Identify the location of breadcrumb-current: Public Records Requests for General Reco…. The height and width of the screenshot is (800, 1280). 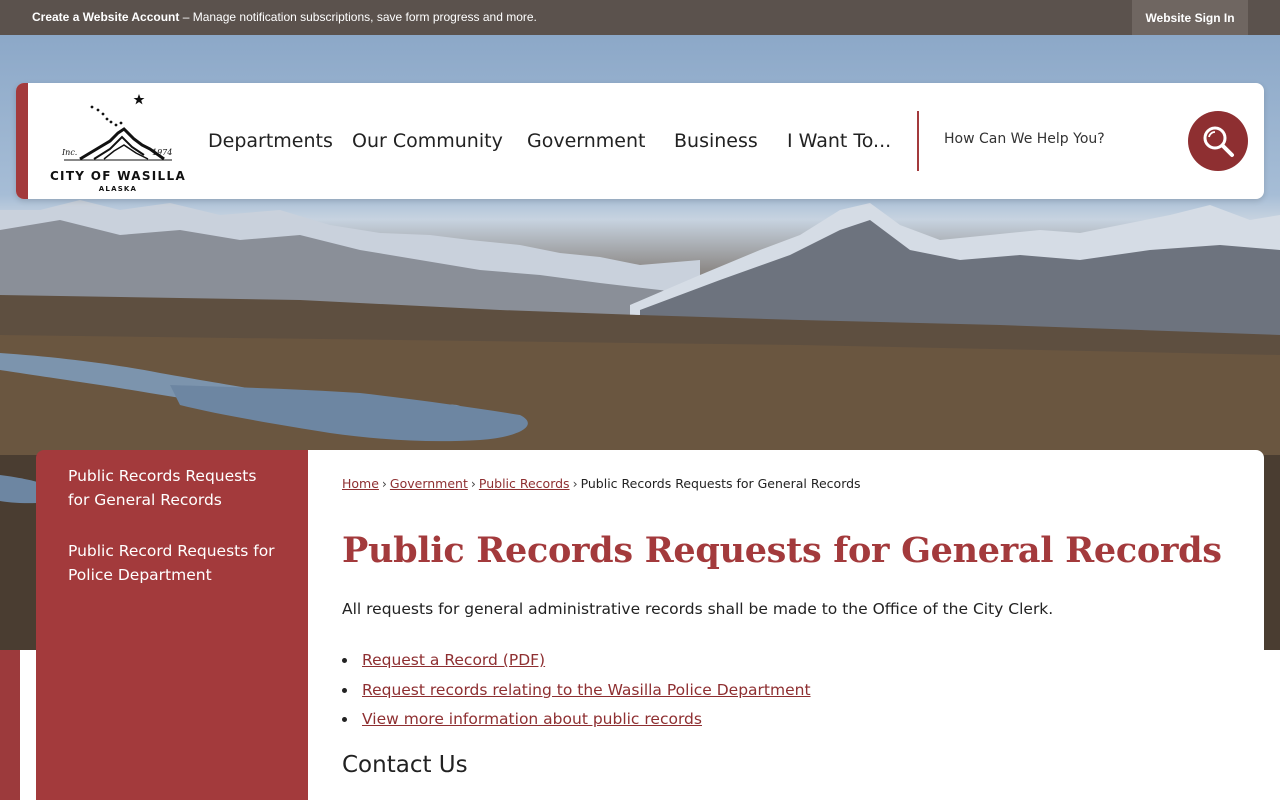
(720, 483).